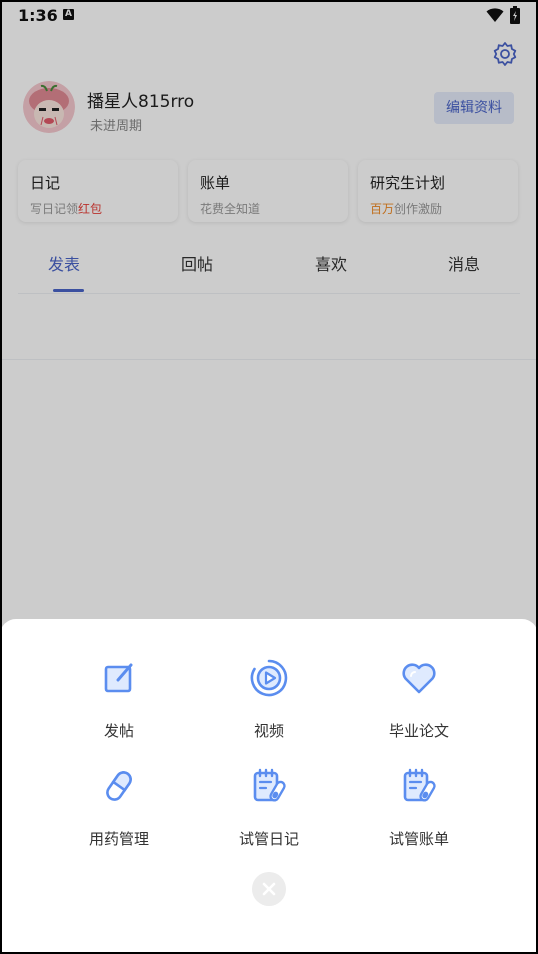 The width and height of the screenshot is (538, 954). Describe the element at coordinates (419, 700) in the screenshot. I see `menu-item-thesis: 毕业论文` at that location.